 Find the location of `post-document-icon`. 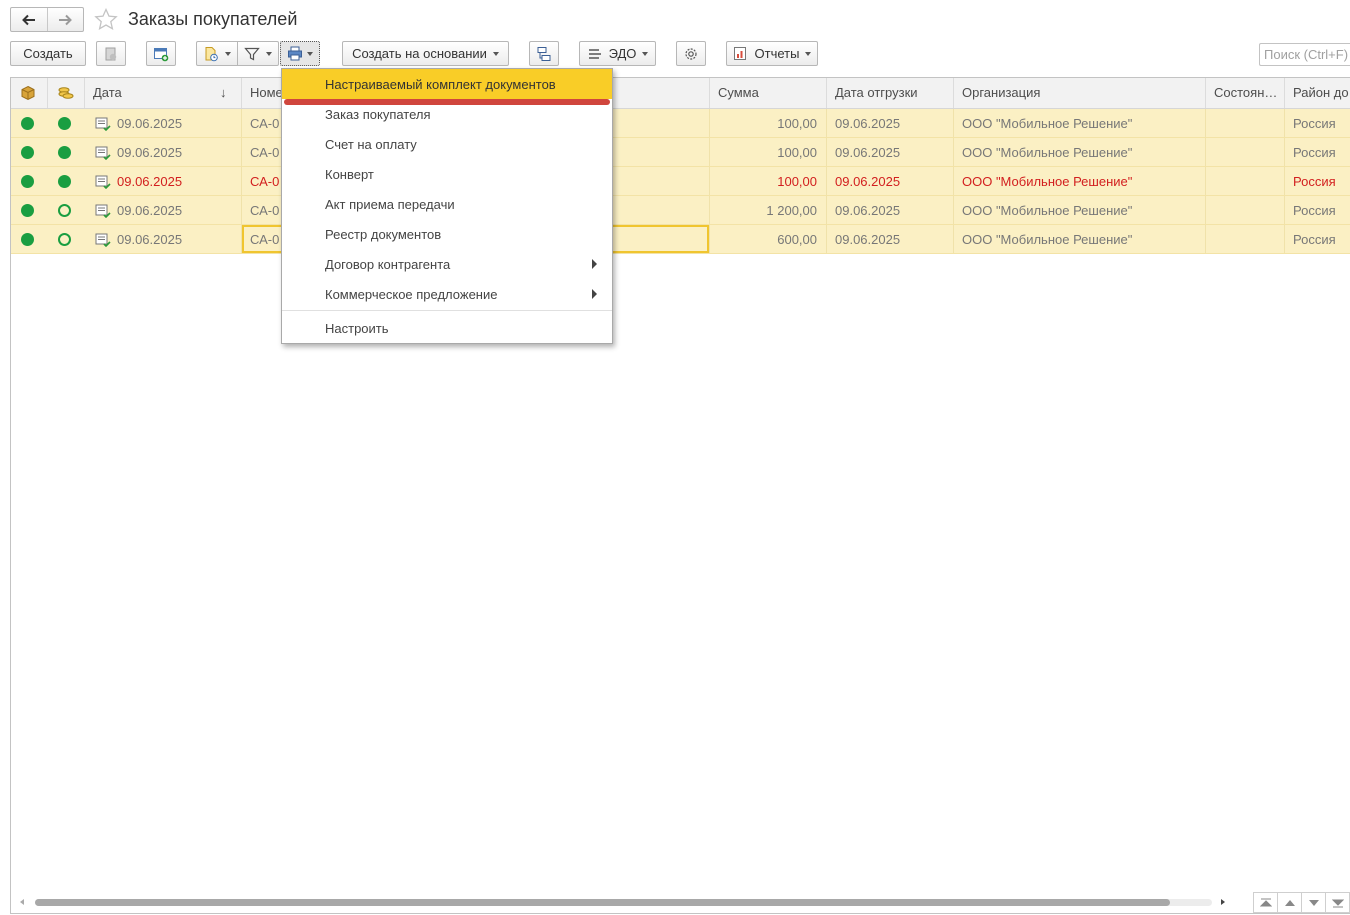

post-document-icon is located at coordinates (111, 53).